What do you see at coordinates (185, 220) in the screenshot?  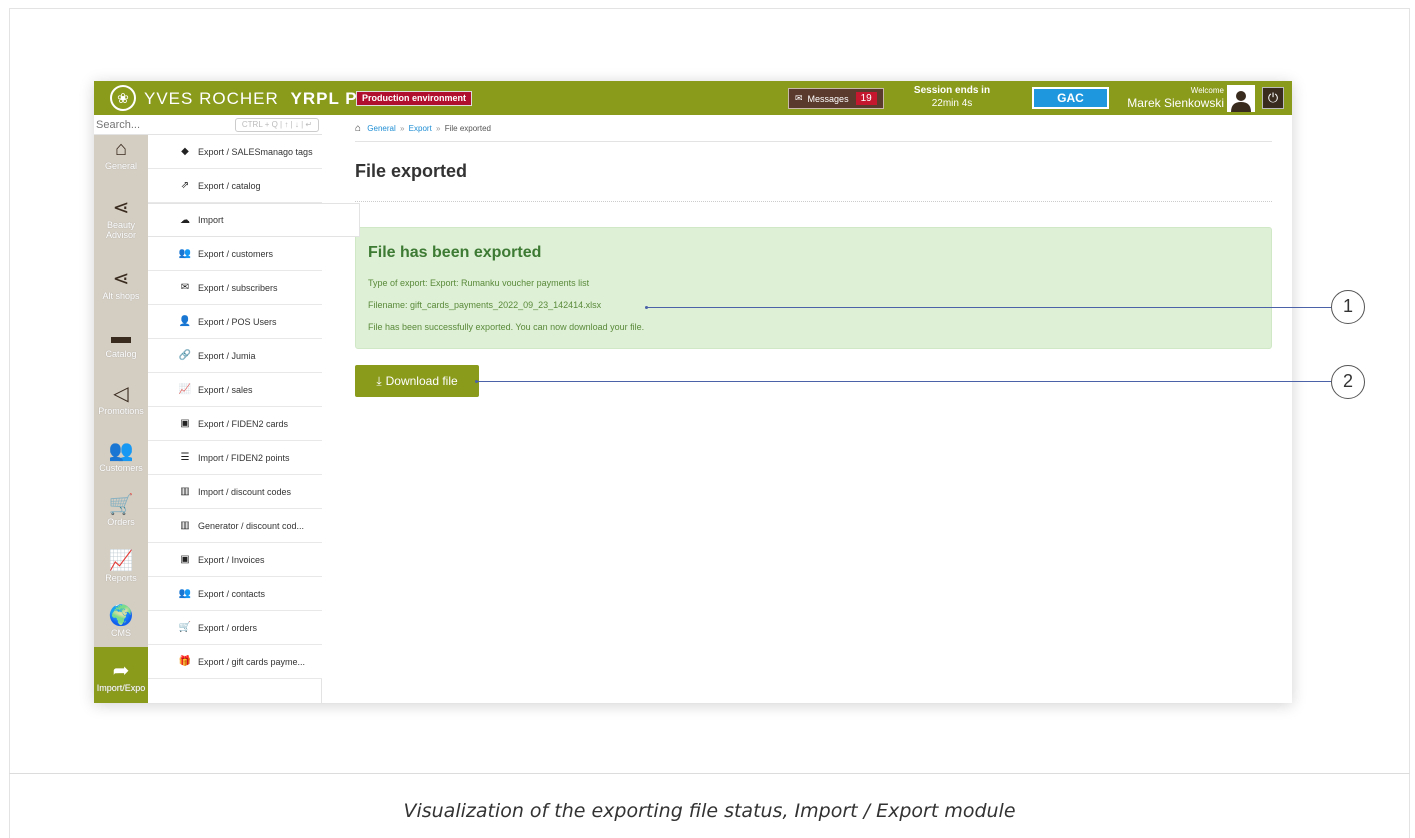 I see `cloud-upload-icon: ☁` at bounding box center [185, 220].